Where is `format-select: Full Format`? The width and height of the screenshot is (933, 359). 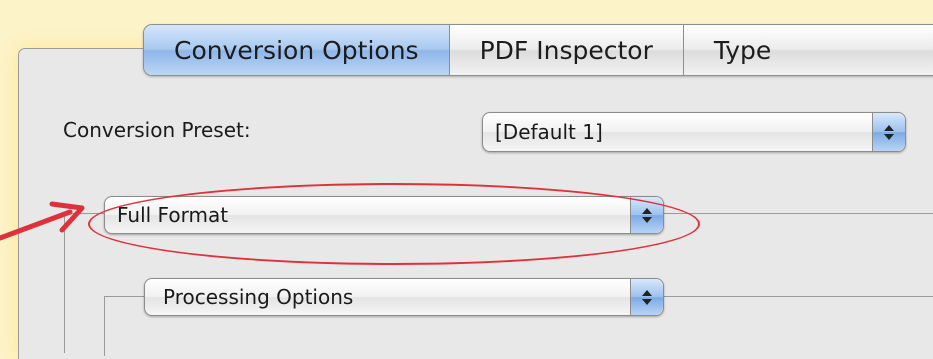 format-select: Full Format is located at coordinates (384, 215).